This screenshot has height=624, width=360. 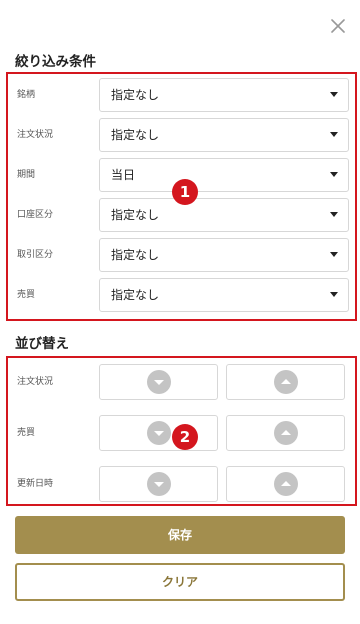 What do you see at coordinates (26, 433) in the screenshot?
I see `sort-label: 売買` at bounding box center [26, 433].